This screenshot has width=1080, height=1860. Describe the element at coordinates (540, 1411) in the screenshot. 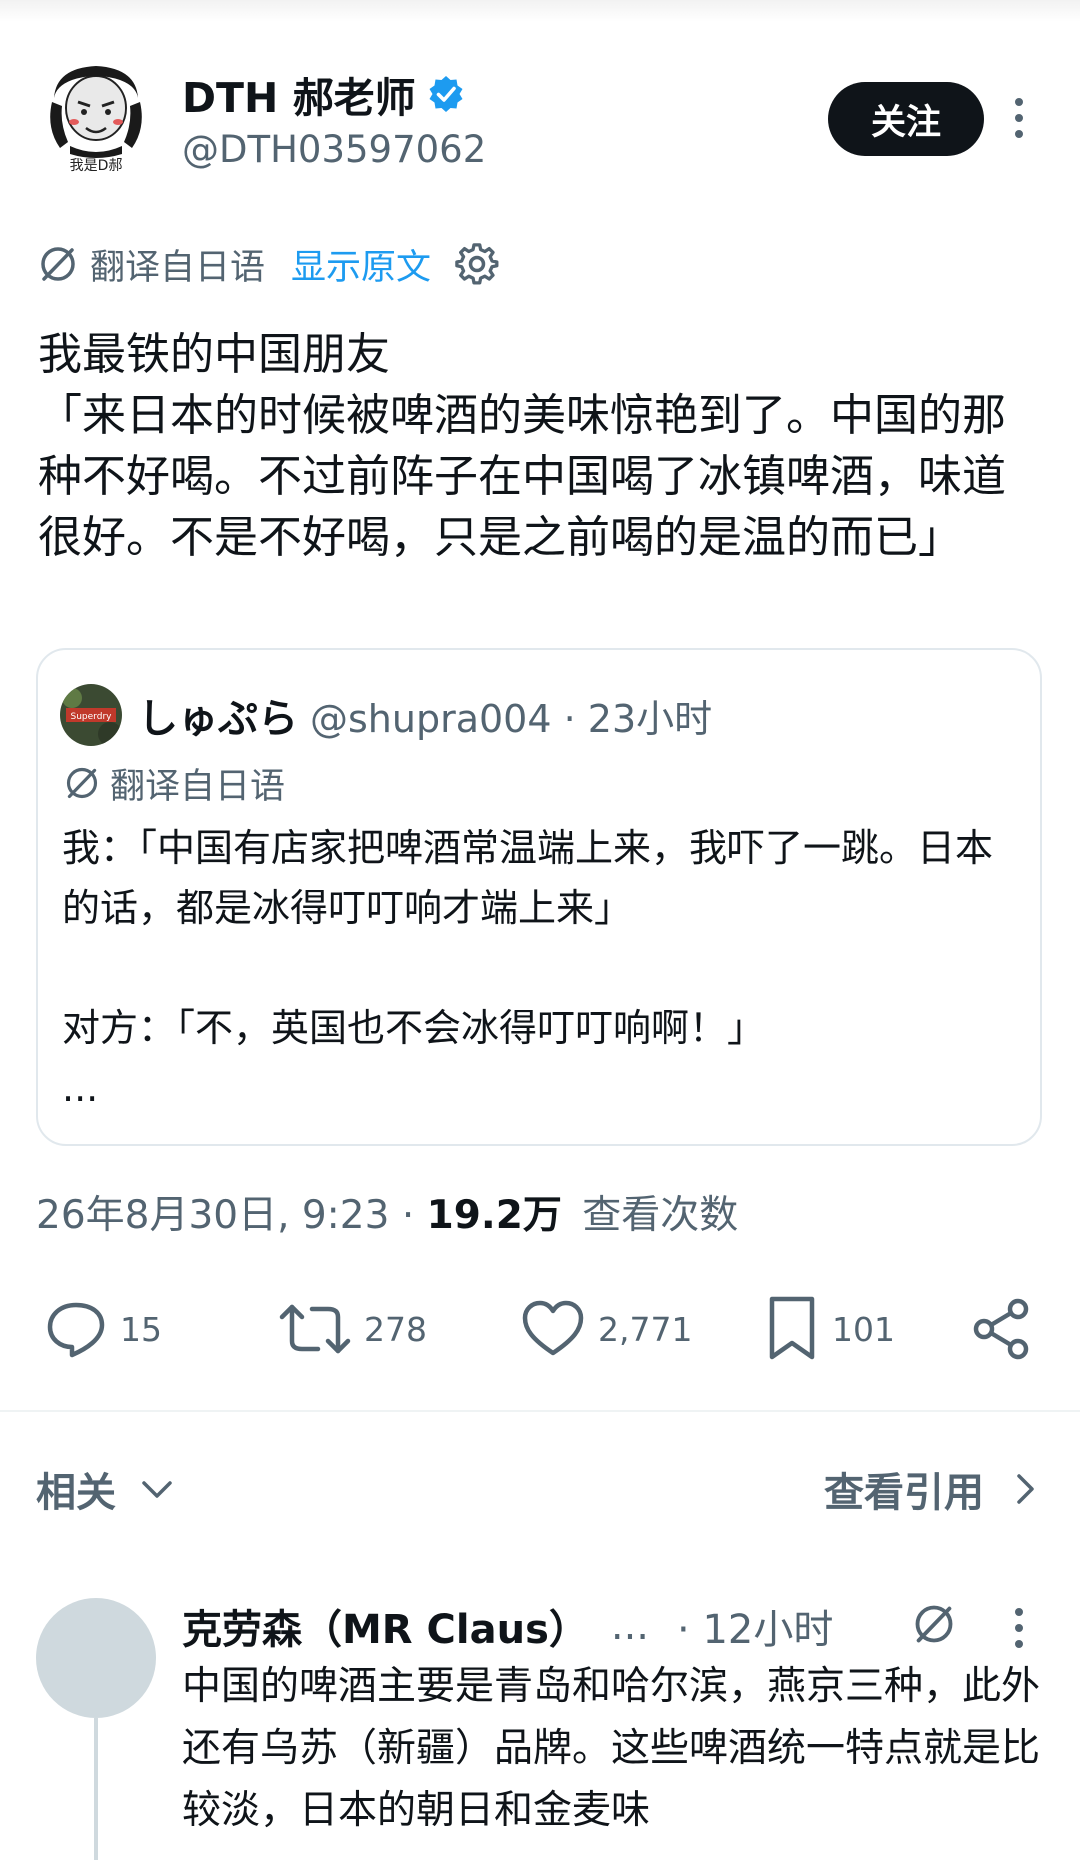

I see `section-divider` at that location.